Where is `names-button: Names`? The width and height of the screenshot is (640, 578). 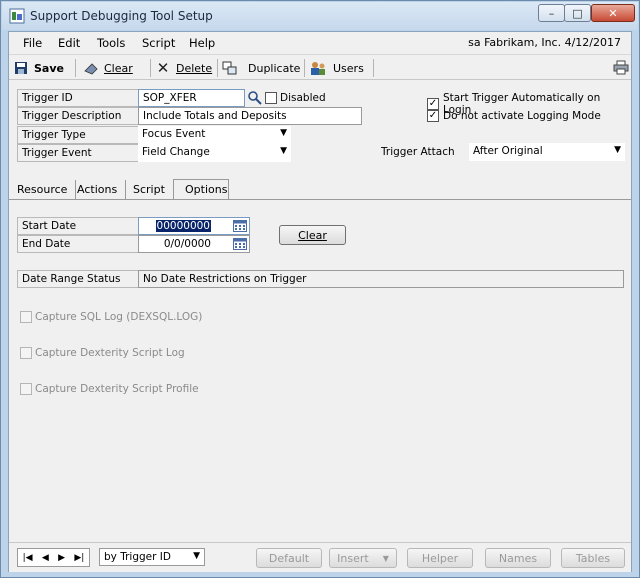 names-button: Names is located at coordinates (518, 558).